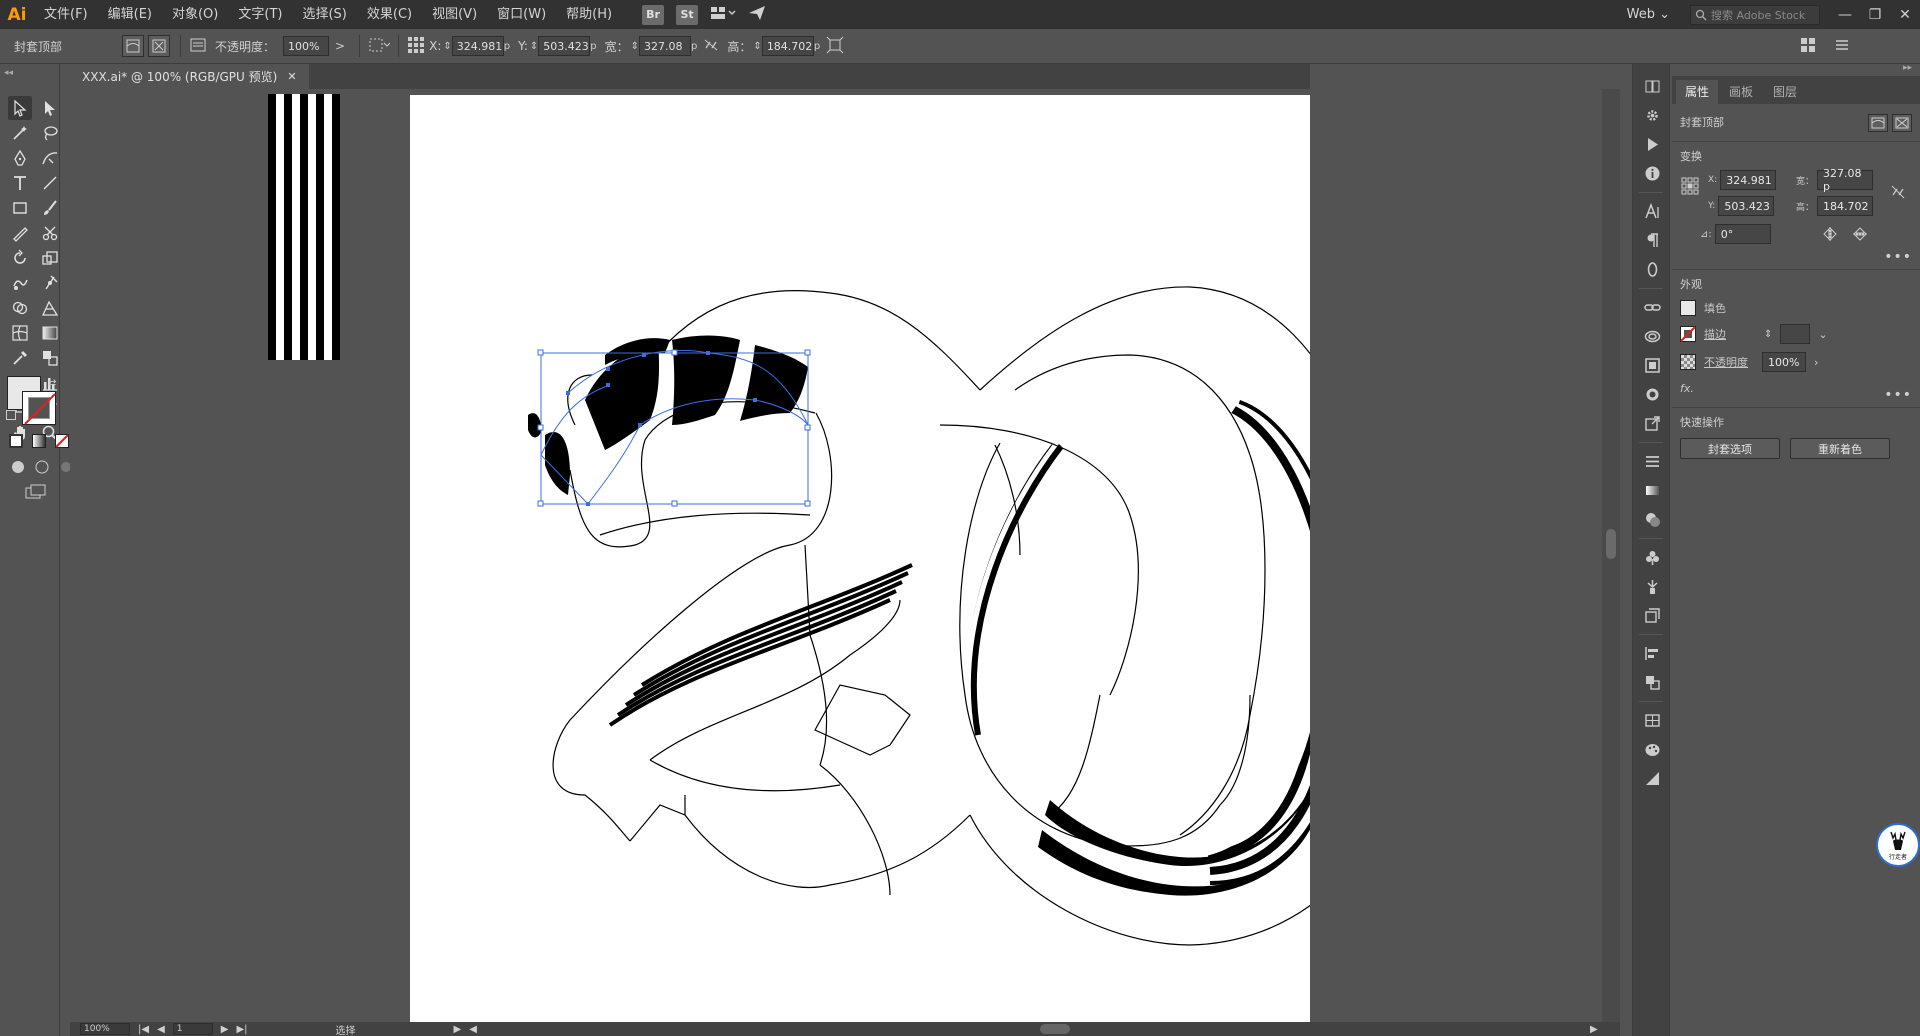 This screenshot has width=1920, height=1036. Describe the element at coordinates (1845, 180) in the screenshot. I see `transform-width-input: 327.08 p` at that location.